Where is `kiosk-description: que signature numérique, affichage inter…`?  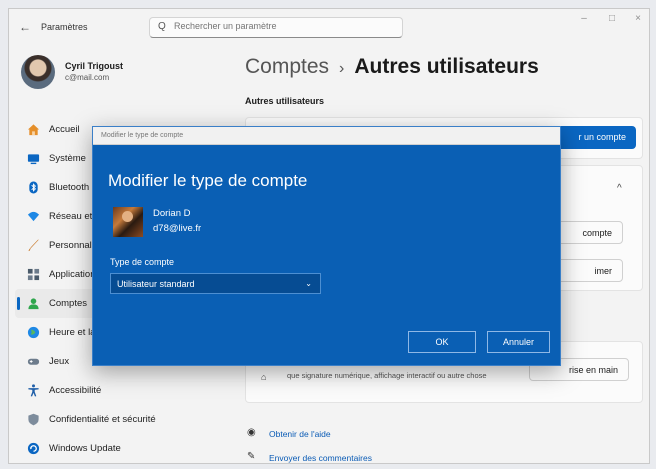 kiosk-description: que signature numérique, affichage inter… is located at coordinates (387, 375).